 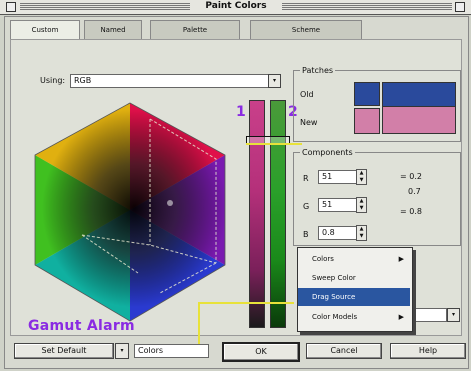 I want to click on g-stepper: ▲ ▼, so click(x=361, y=205).